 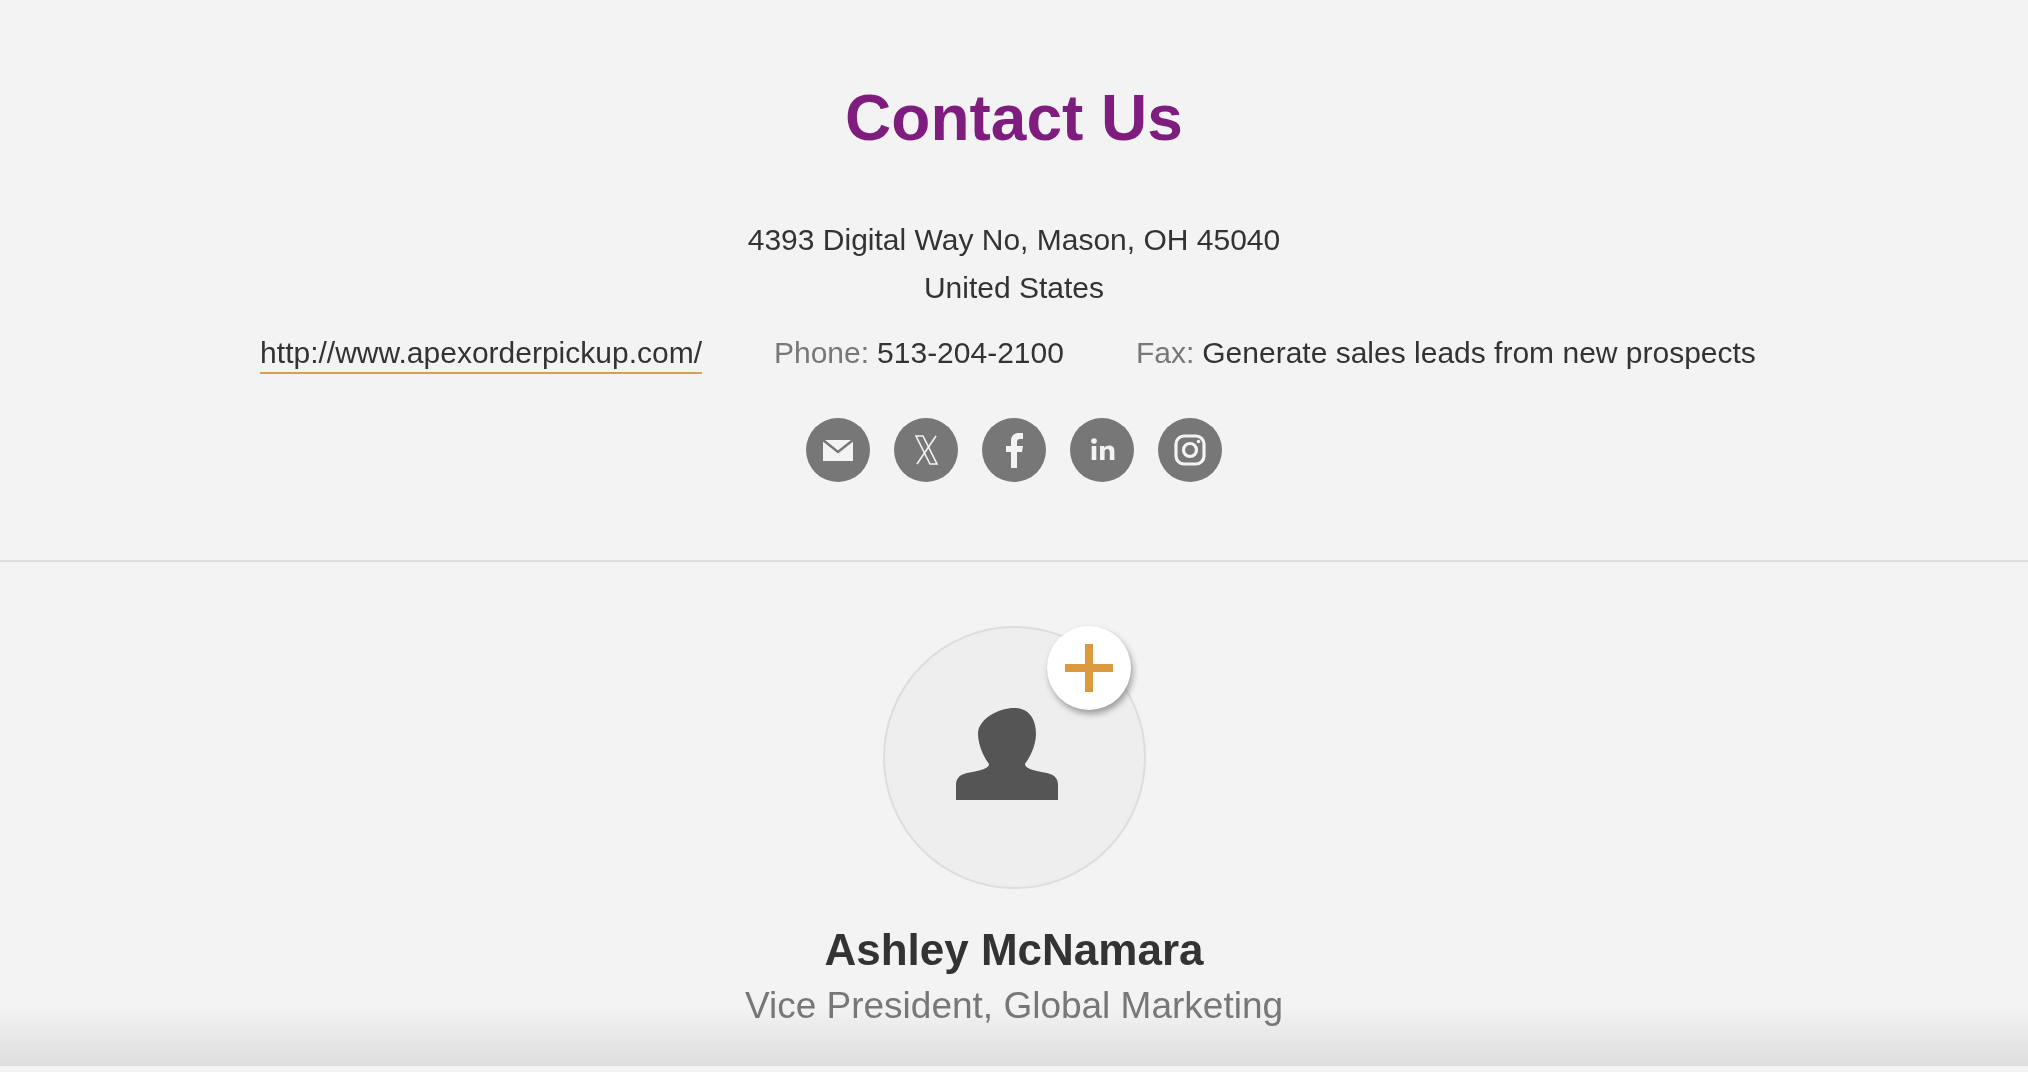 I want to click on person-name: Ashley McNamara, so click(x=1014, y=950).